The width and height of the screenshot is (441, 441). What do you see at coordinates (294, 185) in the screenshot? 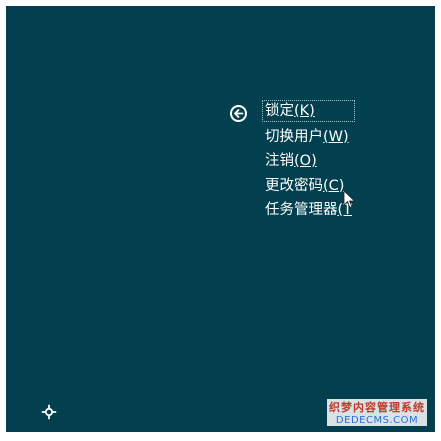
I see `menu-item-label: 更改密码` at bounding box center [294, 185].